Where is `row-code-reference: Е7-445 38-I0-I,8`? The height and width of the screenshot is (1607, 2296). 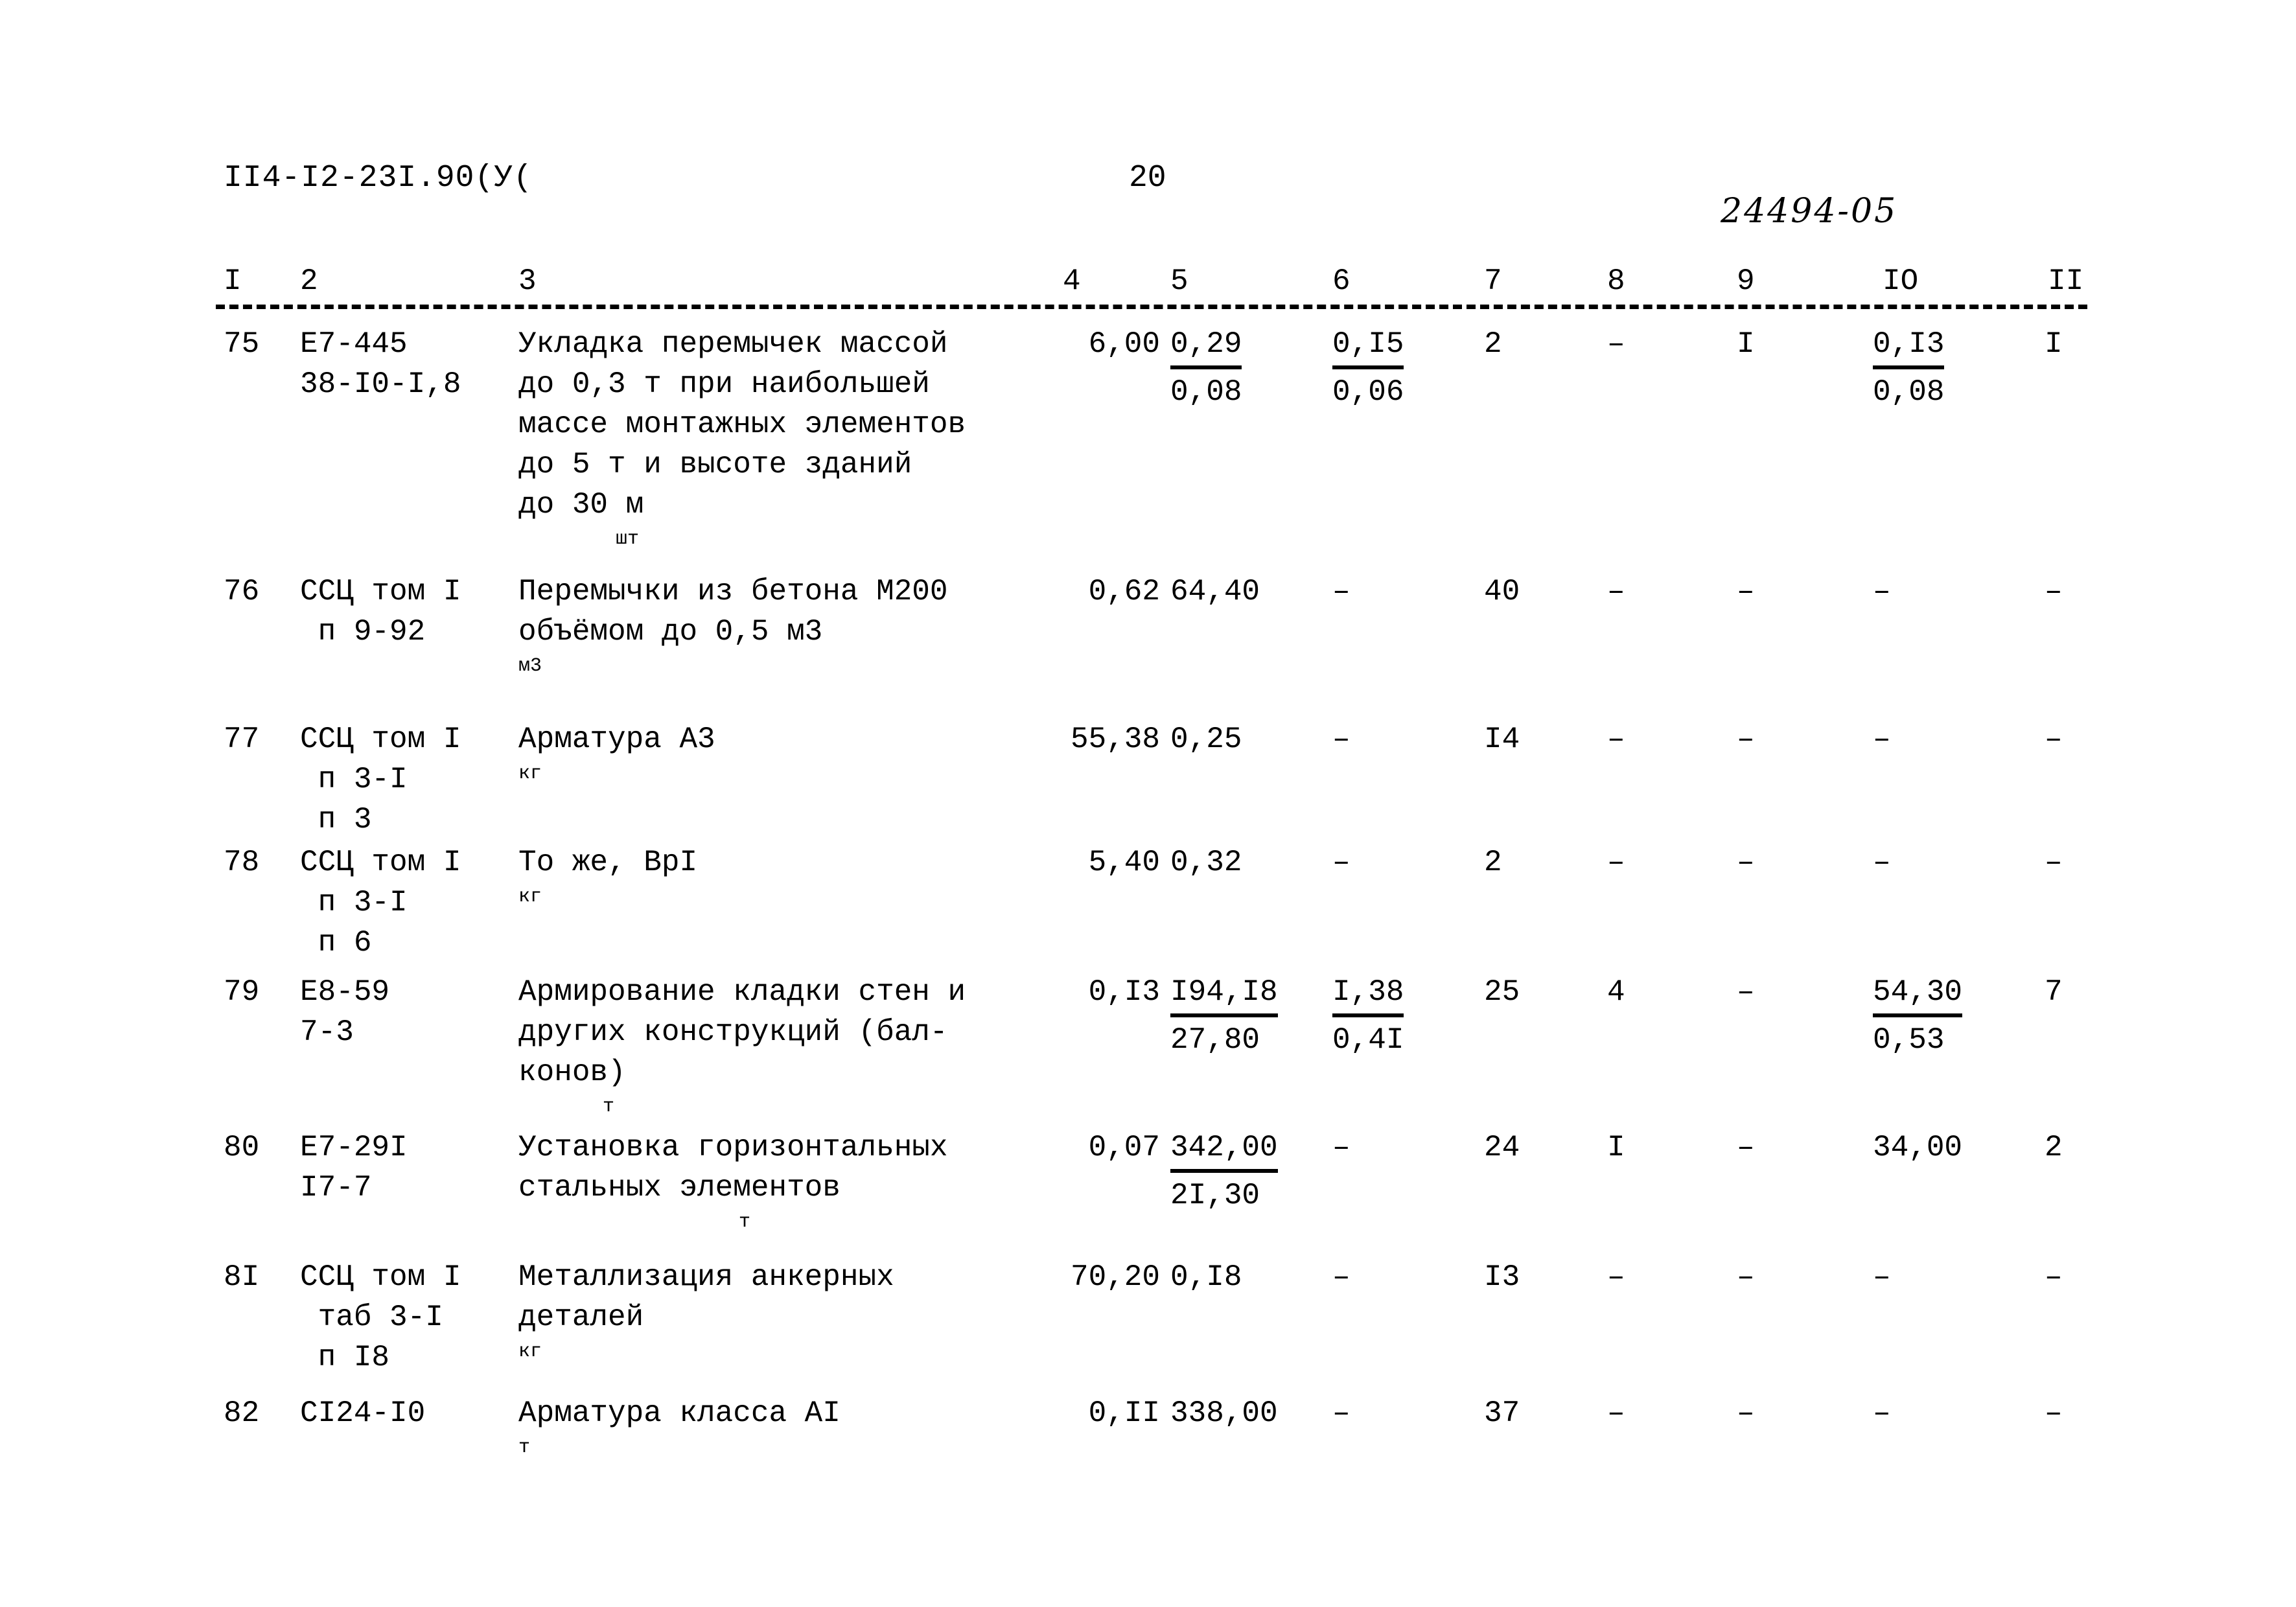
row-code-reference: Е7-445 38-I0-I,8 is located at coordinates (380, 364).